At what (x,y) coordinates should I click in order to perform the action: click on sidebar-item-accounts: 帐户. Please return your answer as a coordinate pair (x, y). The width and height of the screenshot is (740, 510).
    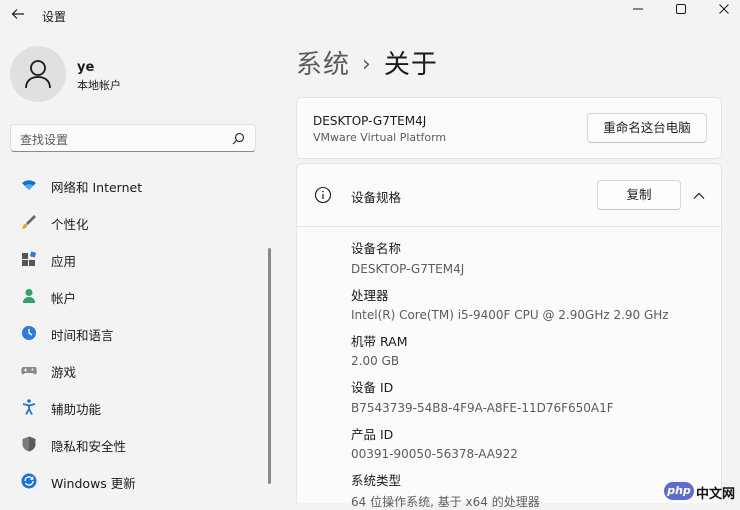
    Looking at the image, I should click on (136, 295).